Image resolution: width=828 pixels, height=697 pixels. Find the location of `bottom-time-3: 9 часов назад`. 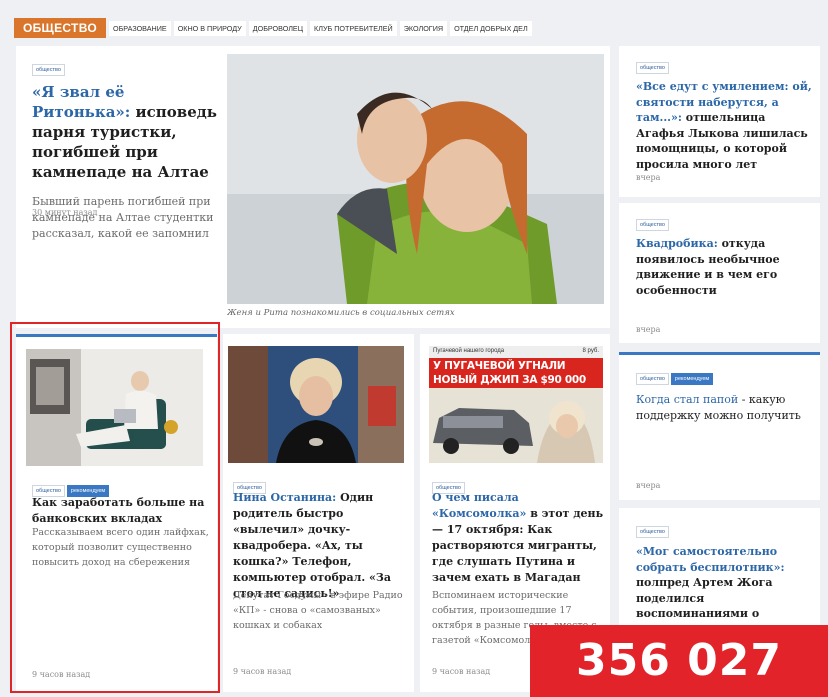

bottom-time-3: 9 часов назад is located at coordinates (461, 671).